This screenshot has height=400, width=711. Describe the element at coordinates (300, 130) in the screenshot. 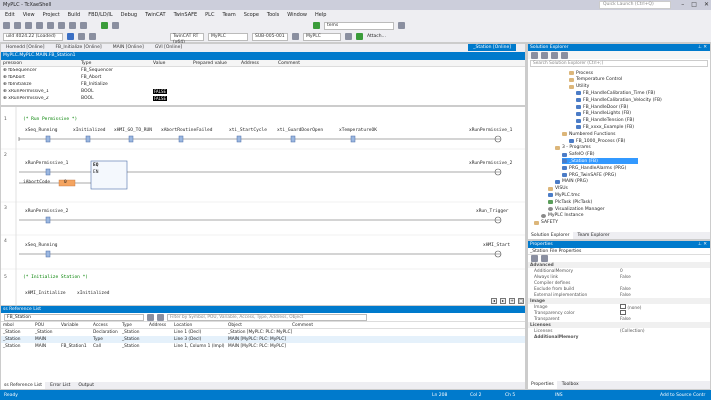

I see `contact-label: xti_GuardDoorOpen` at that location.